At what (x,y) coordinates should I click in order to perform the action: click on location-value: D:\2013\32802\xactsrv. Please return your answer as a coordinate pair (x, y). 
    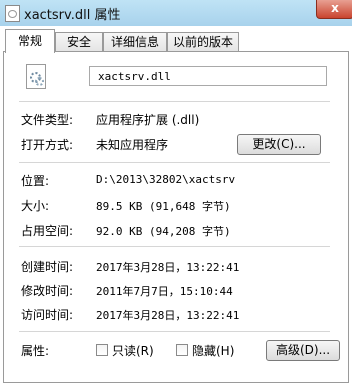
    Looking at the image, I should click on (166, 179).